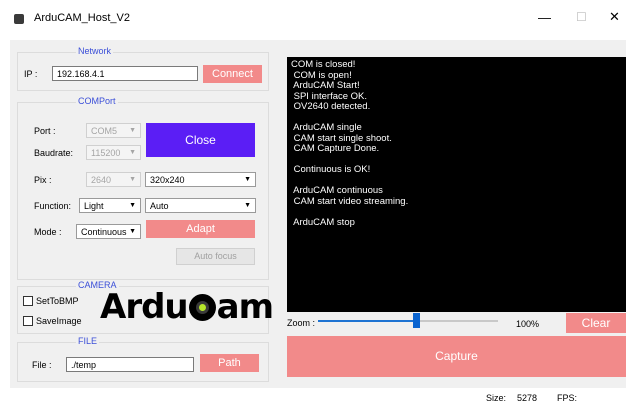  I want to click on zoom-slider-handle, so click(416, 320).